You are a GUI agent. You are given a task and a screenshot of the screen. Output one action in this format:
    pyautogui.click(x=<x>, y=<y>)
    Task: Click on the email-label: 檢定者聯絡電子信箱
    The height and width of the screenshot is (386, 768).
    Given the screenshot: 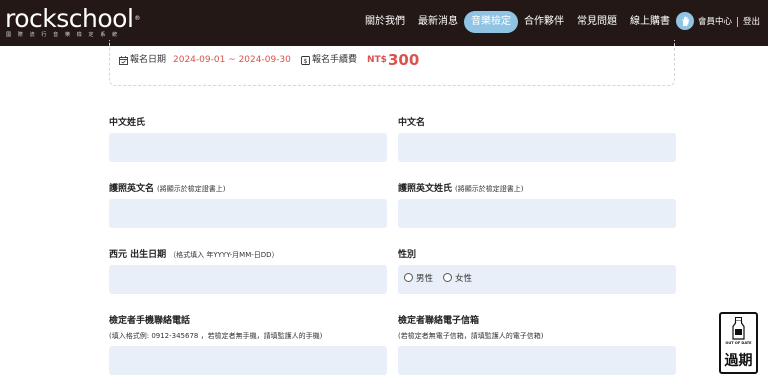 What is the action you would take?
    pyautogui.click(x=439, y=321)
    